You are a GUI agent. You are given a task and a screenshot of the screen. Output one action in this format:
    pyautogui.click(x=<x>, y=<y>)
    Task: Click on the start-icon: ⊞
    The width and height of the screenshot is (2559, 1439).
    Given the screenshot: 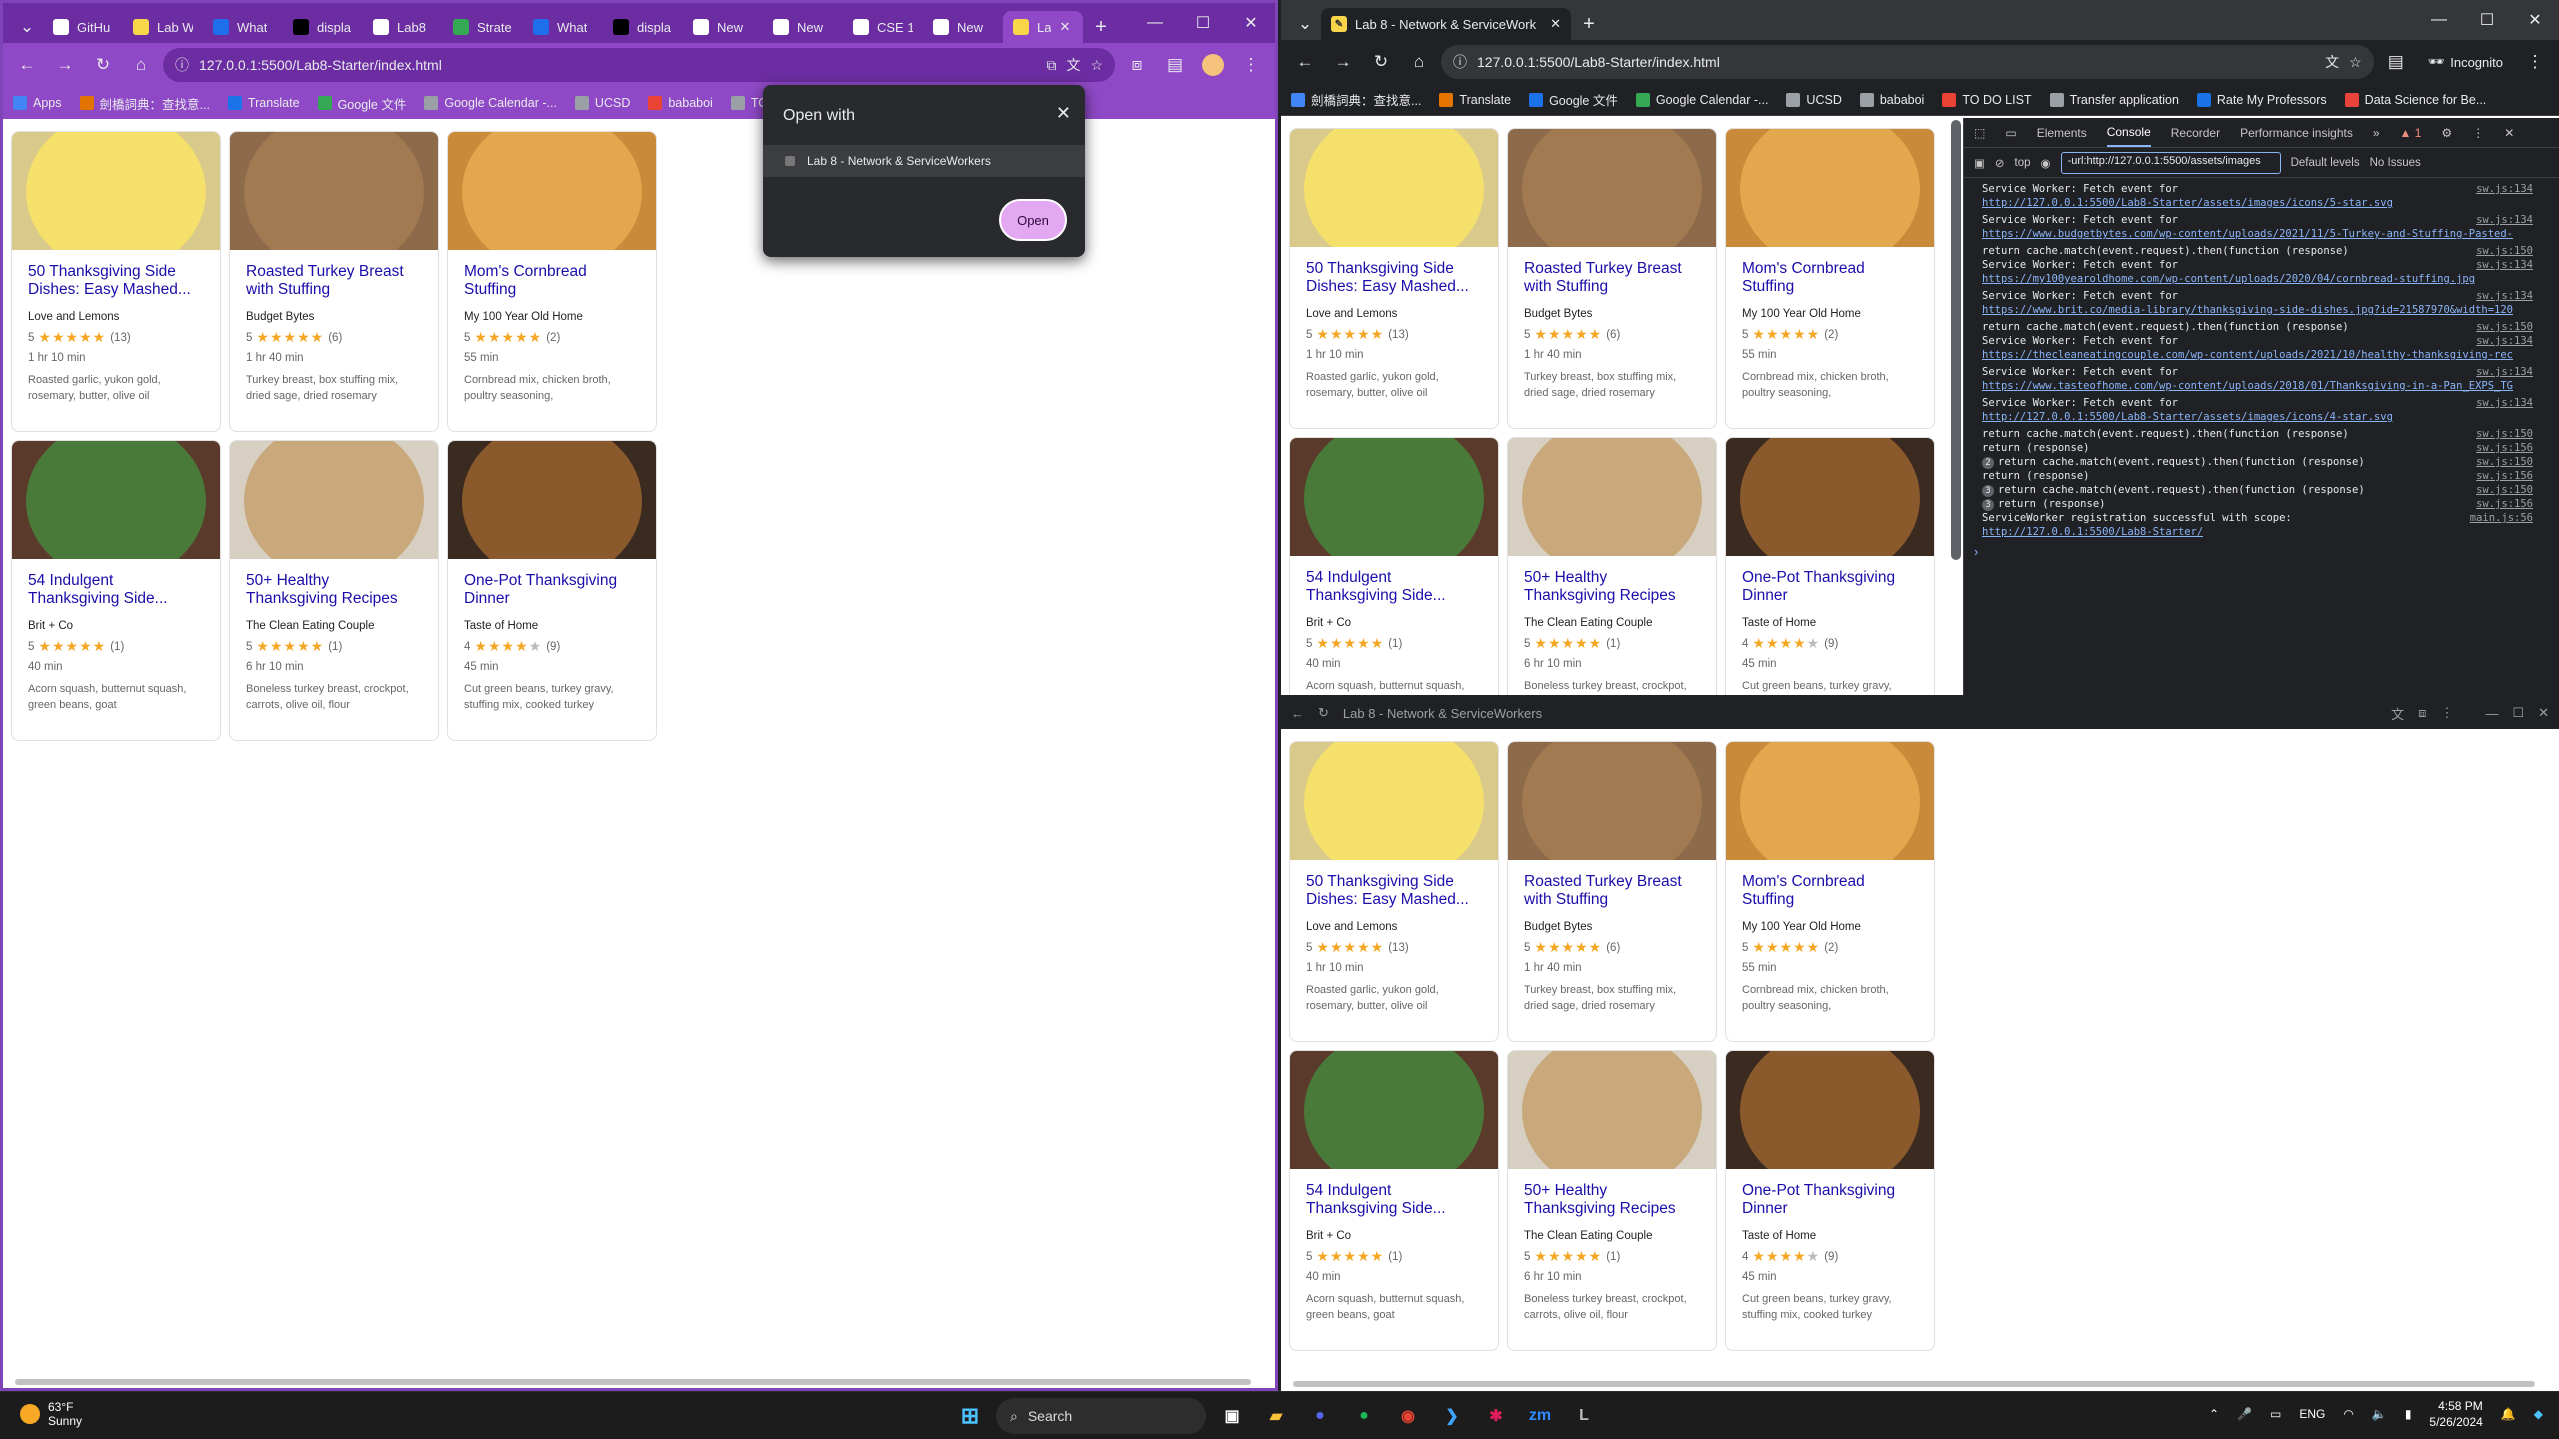 What is the action you would take?
    pyautogui.click(x=970, y=1416)
    